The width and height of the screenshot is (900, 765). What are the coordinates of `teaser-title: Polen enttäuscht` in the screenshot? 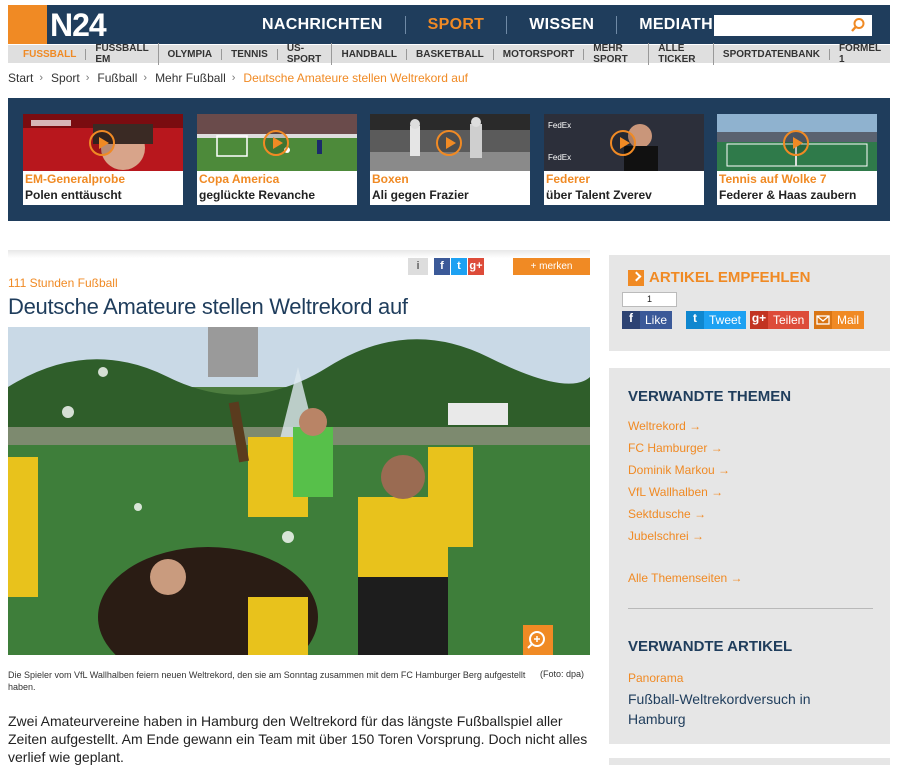 It's located at (73, 195).